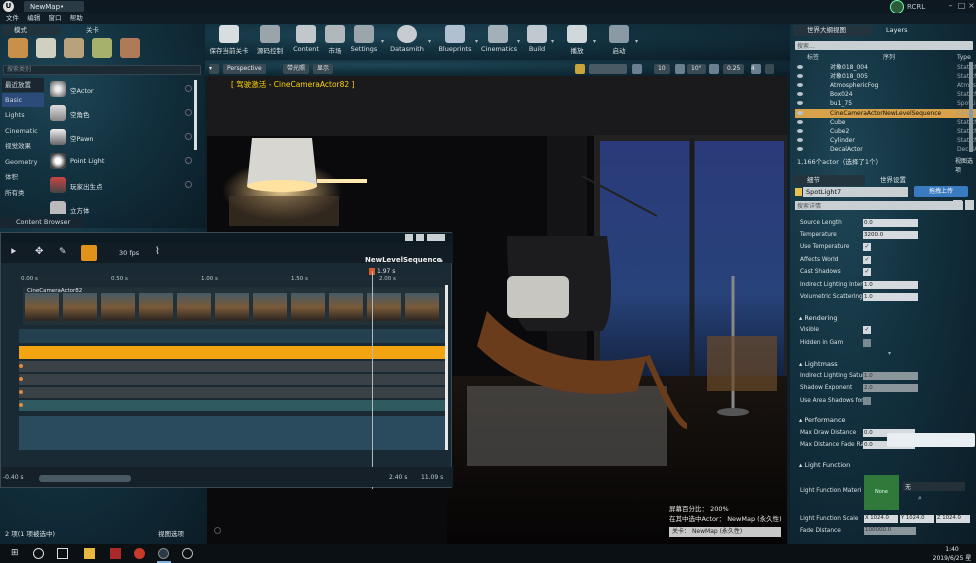 The height and width of the screenshot is (563, 976). What do you see at coordinates (441, 260) in the screenshot?
I see `lock-icon: 🔒︎` at bounding box center [441, 260].